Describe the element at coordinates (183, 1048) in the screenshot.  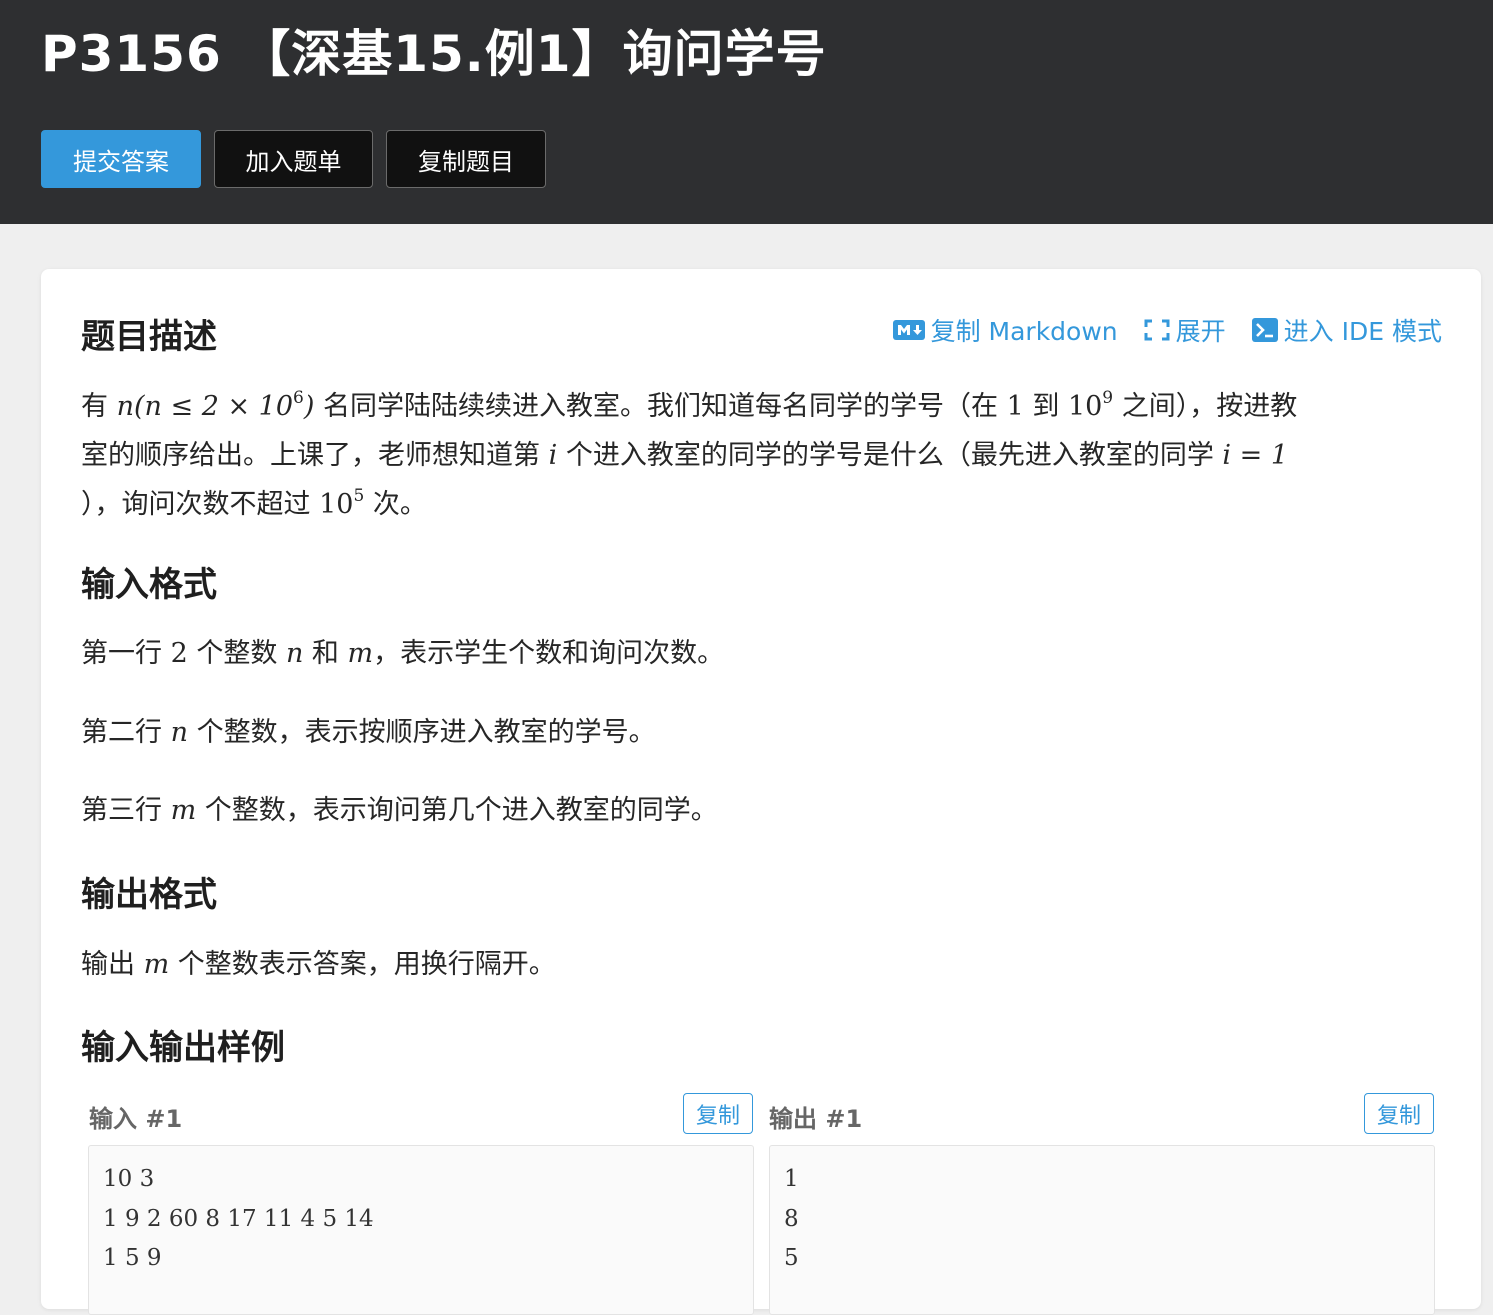
I see `samples-heading: 输入输出样例` at that location.